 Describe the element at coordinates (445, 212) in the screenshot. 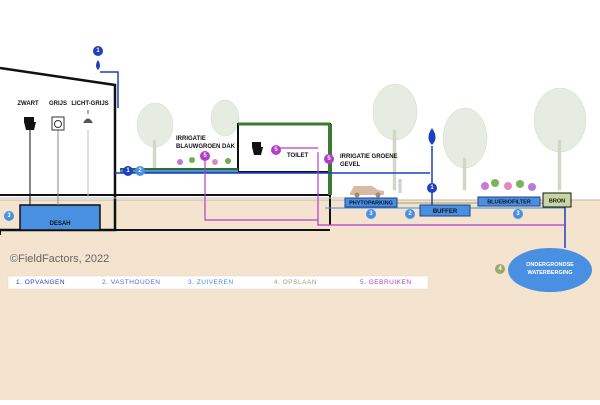

I see `label-buffer: BUFFER` at that location.